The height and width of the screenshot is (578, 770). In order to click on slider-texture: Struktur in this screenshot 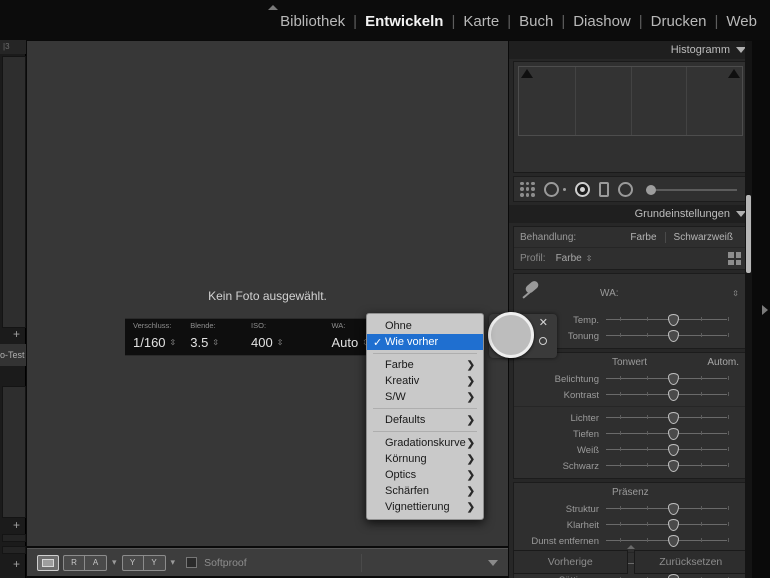, I will do `click(630, 509)`.